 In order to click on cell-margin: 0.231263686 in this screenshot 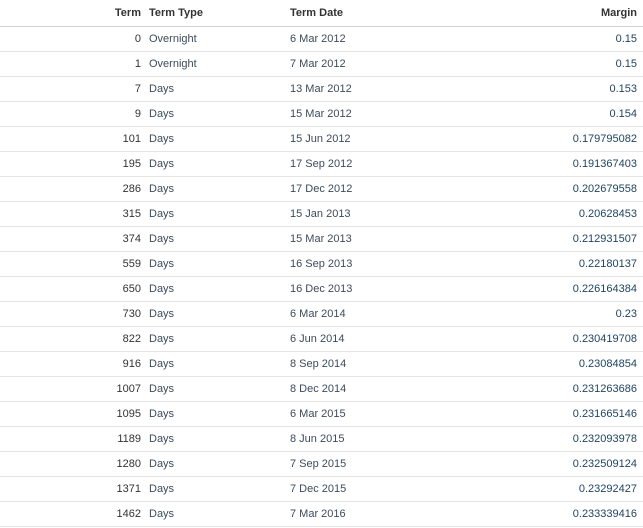, I will do `click(604, 389)`.